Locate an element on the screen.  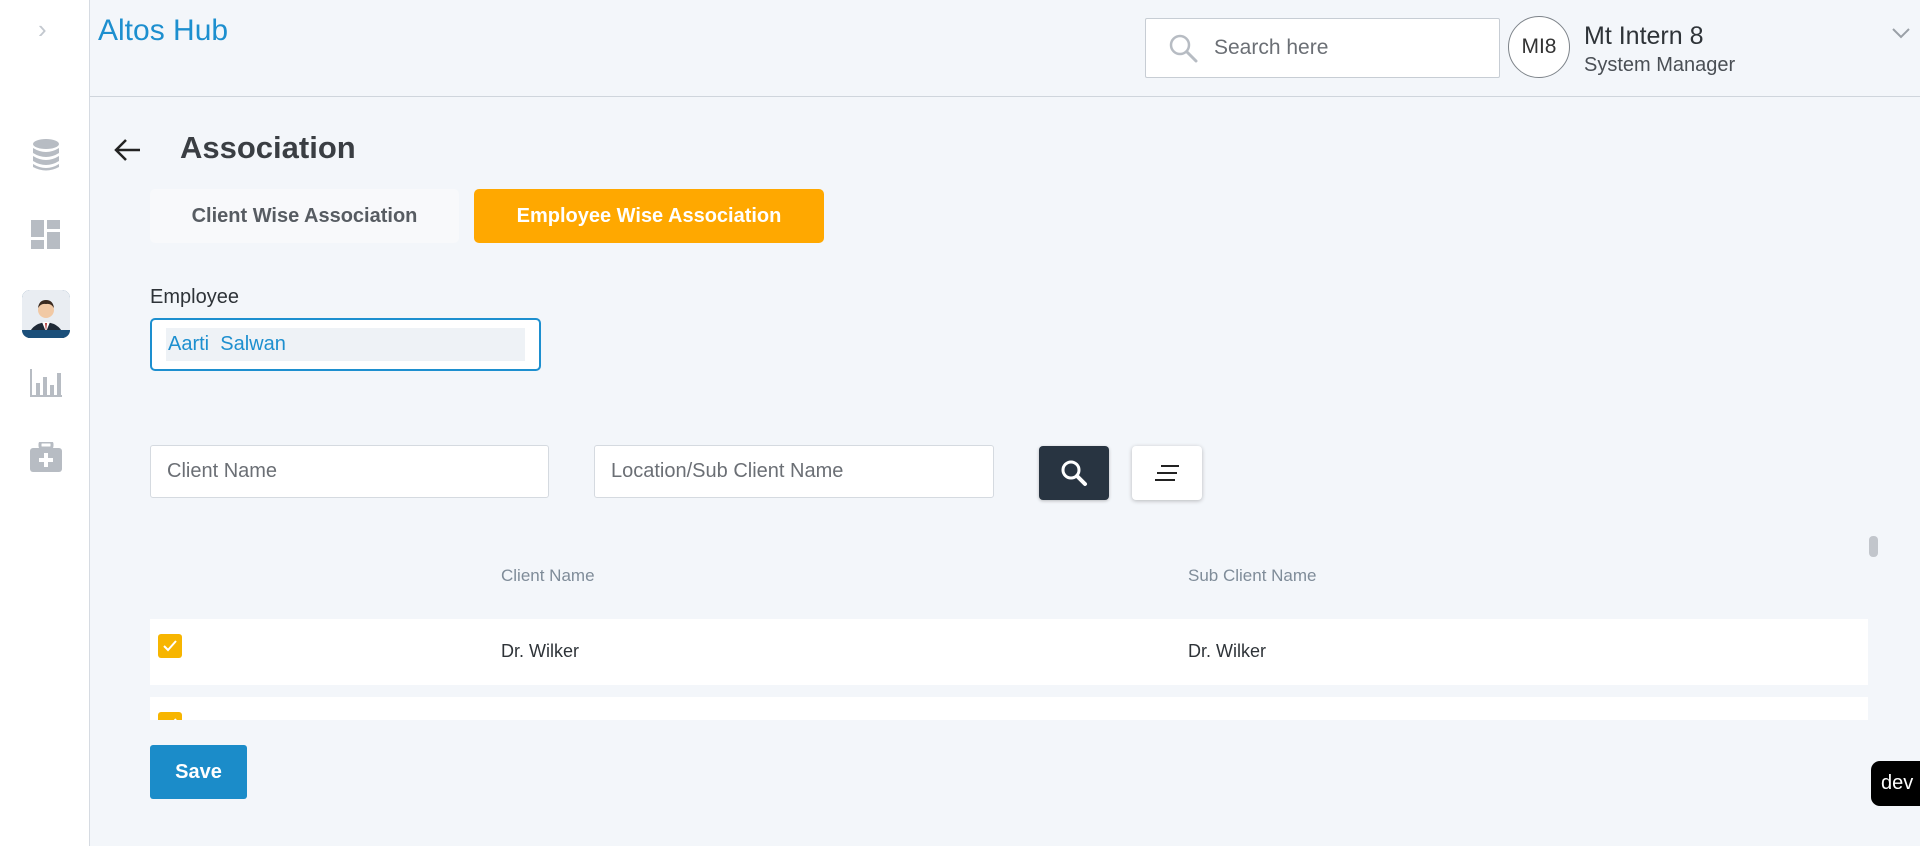
top-header: Altos Hub MI8 Mt Intern 8 System Manager is located at coordinates (1005, 48).